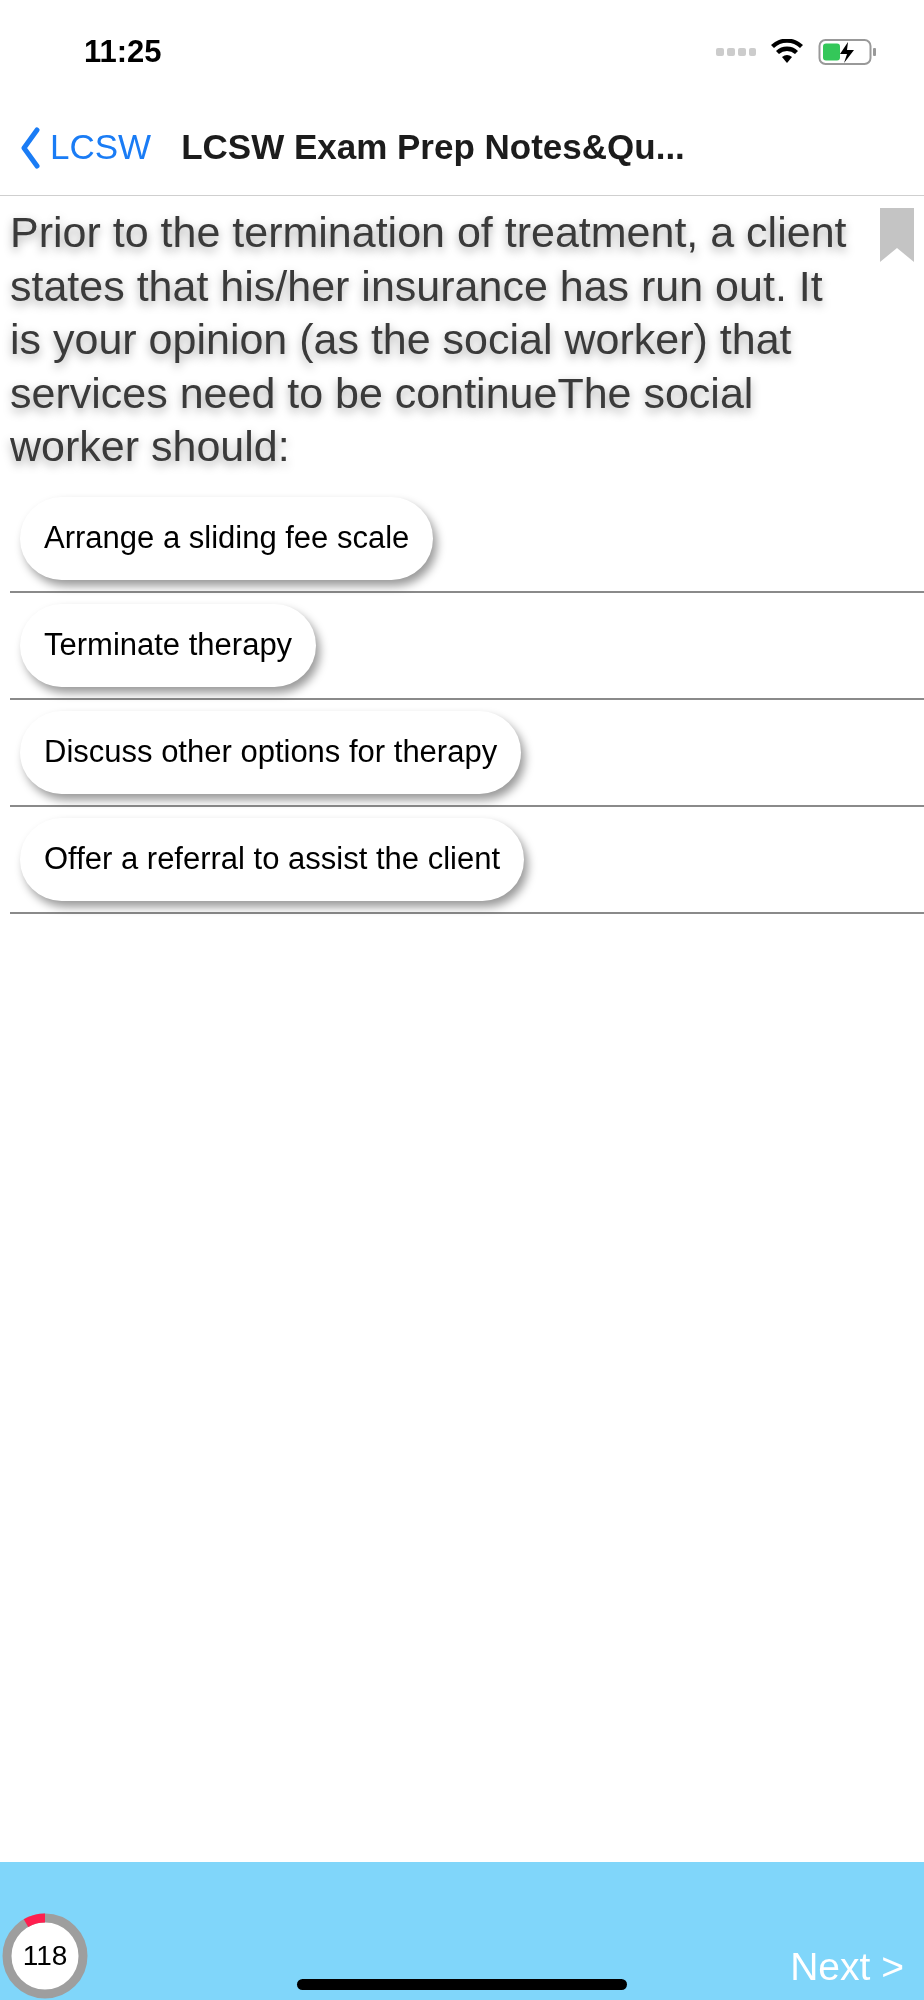 This screenshot has height=2000, width=924. I want to click on answer-option: Terminate therapy, so click(168, 645).